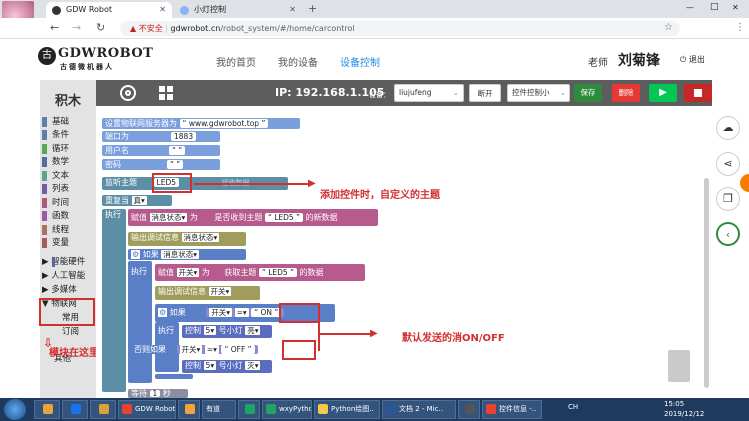 This screenshot has height=421, width=749. What do you see at coordinates (512, 409) in the screenshot?
I see `taskbar-control-info: 控件信息 -..` at bounding box center [512, 409].